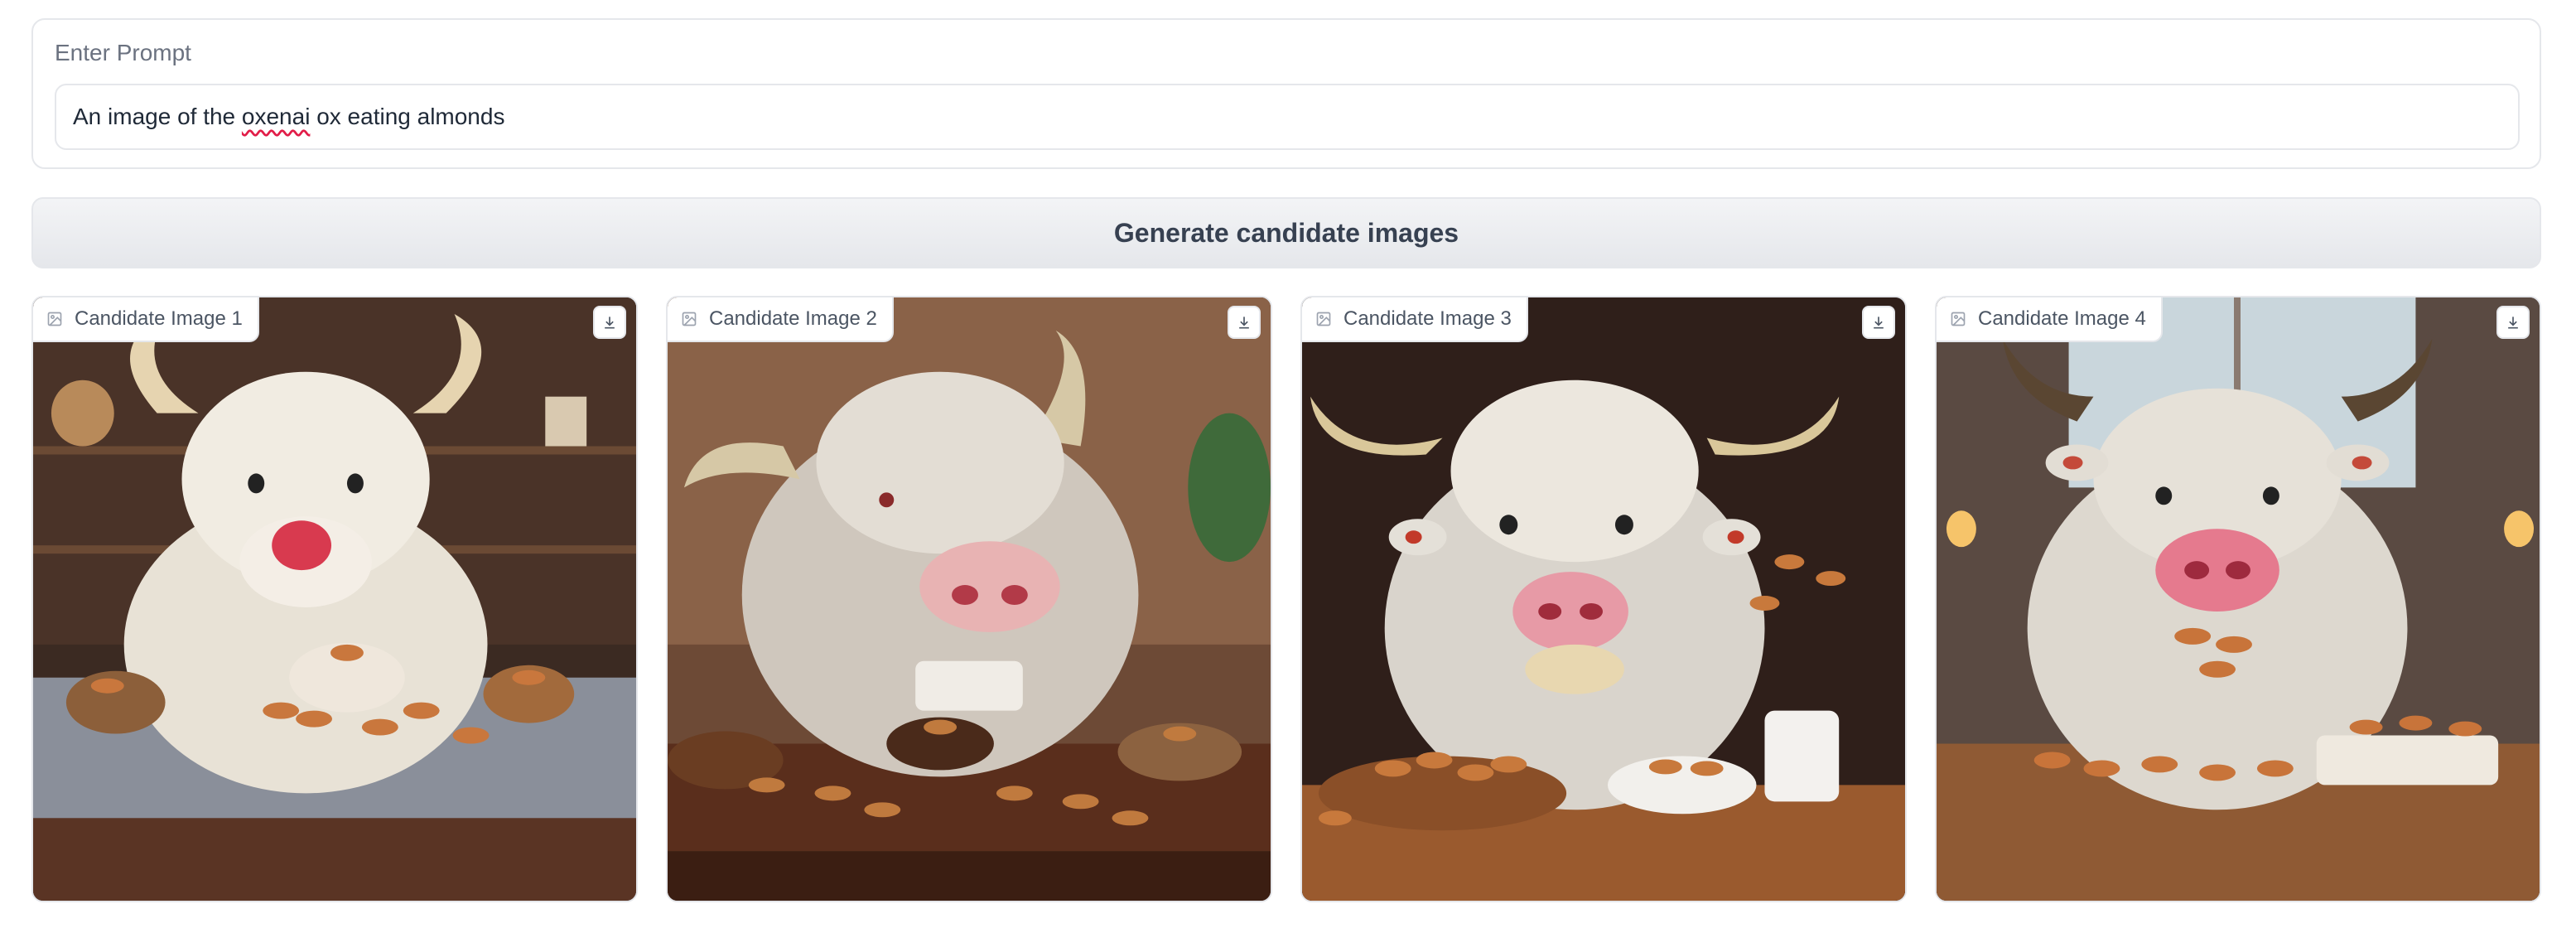 The image size is (2576, 933). I want to click on prompt-misspelled-word: oxenai, so click(276, 116).